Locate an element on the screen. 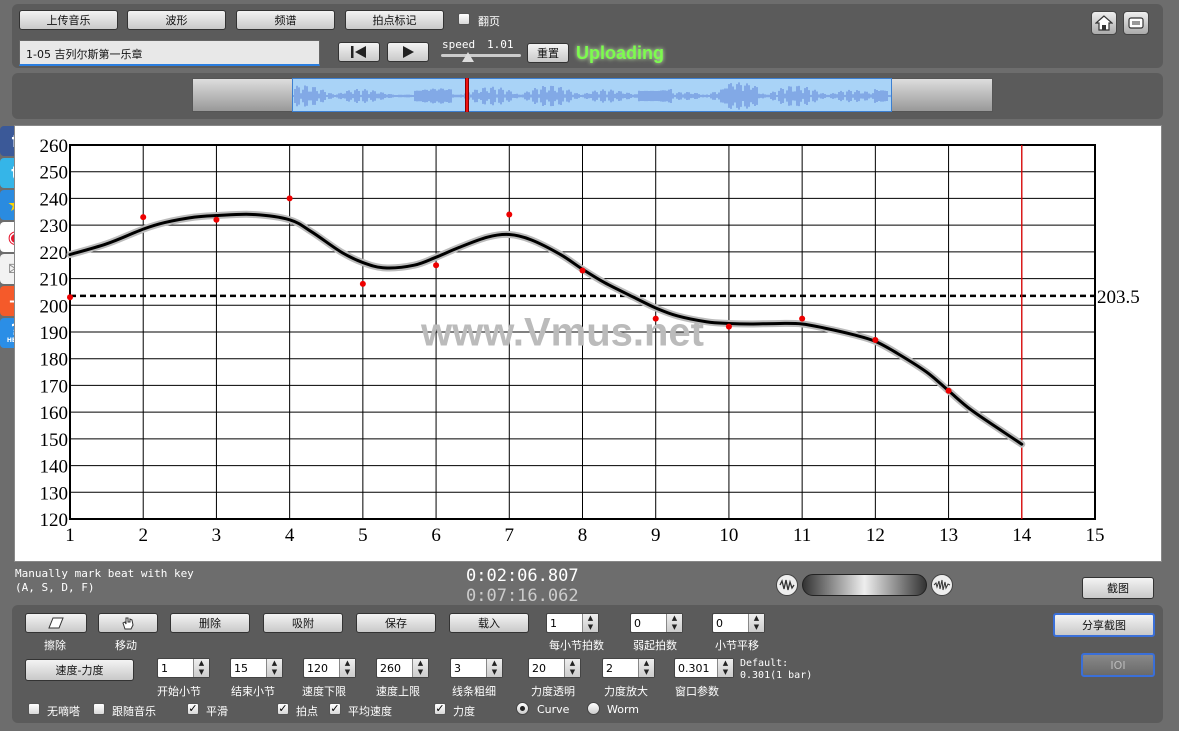  force-checkbox: ✓ is located at coordinates (440, 709).